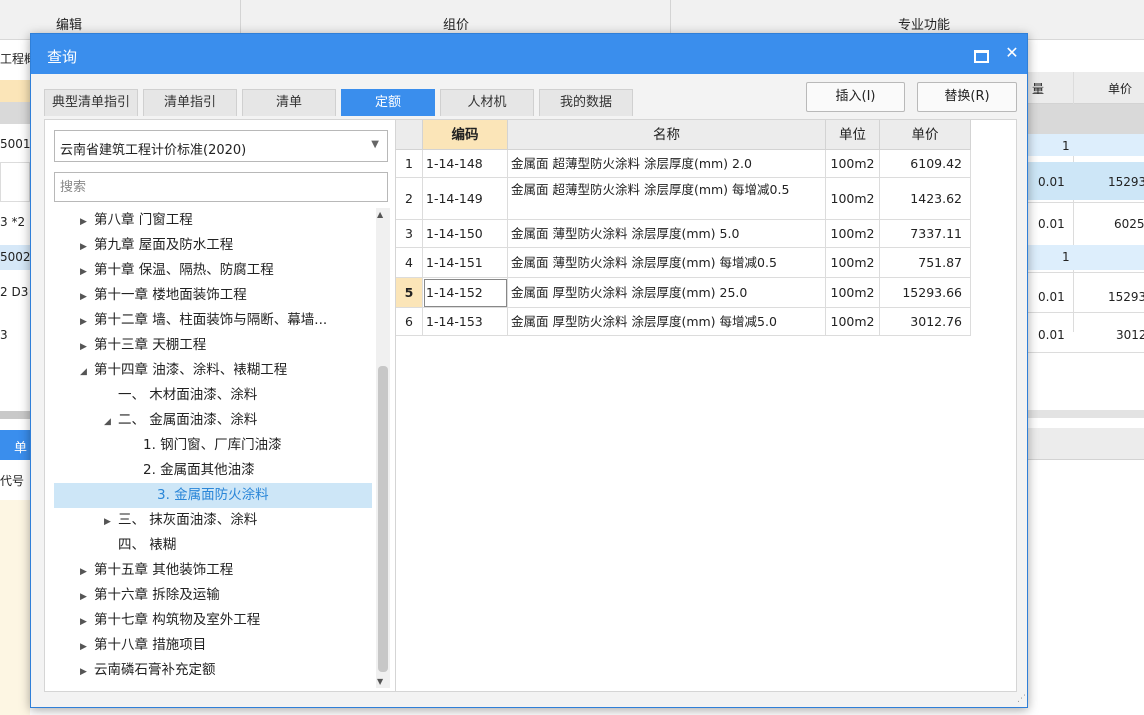 The width and height of the screenshot is (1144, 715). What do you see at coordinates (925, 234) in the screenshot?
I see `row-price: 7337.11` at bounding box center [925, 234].